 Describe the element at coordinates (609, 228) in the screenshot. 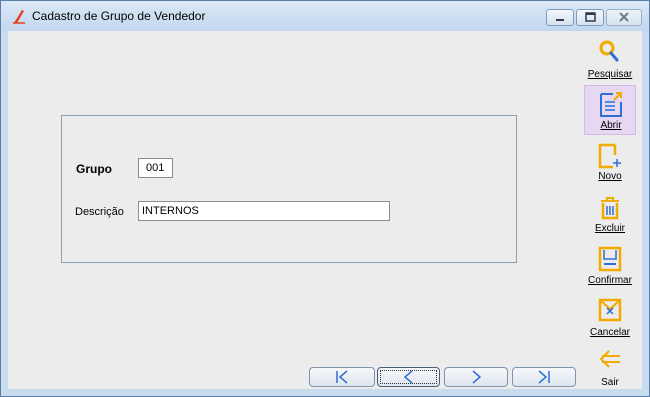

I see `excluir-label: Excluir` at that location.